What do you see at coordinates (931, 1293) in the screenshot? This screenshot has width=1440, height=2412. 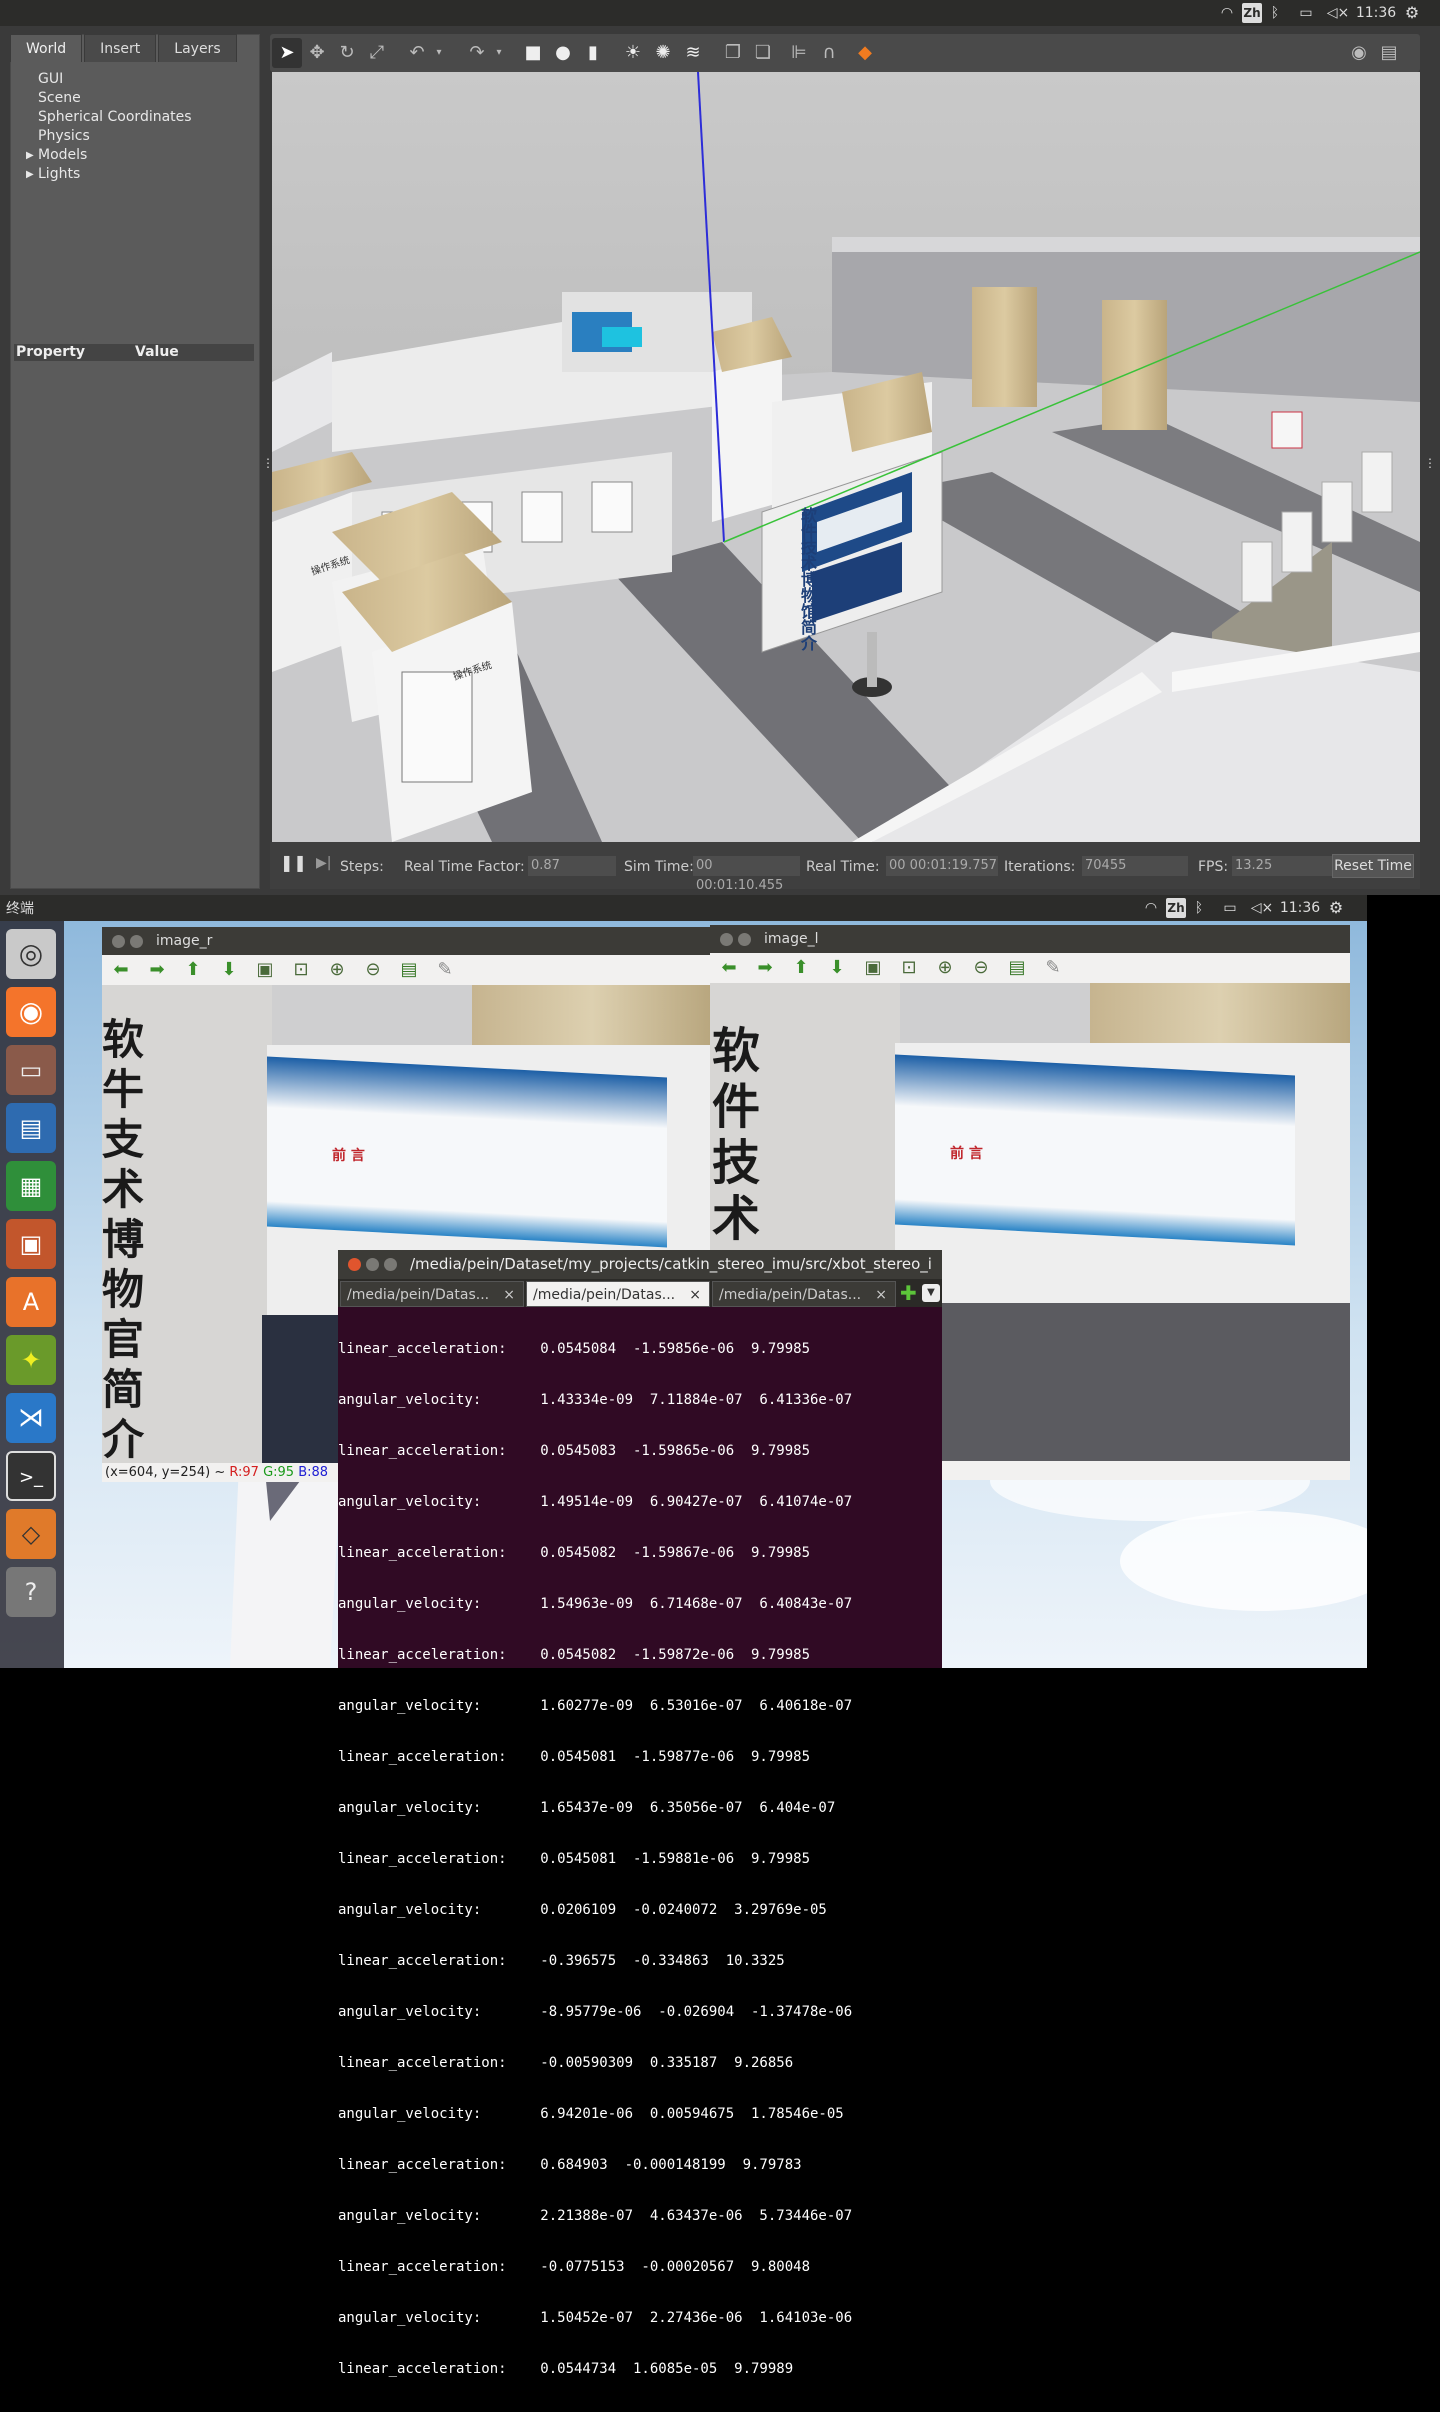 I see `tab-menu-chevron-down-icon: ▼` at bounding box center [931, 1293].